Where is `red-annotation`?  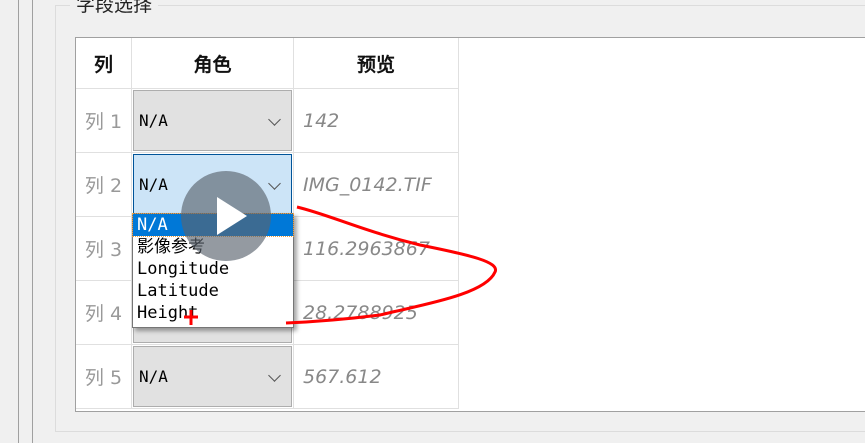
red-annotation is located at coordinates (340, 265).